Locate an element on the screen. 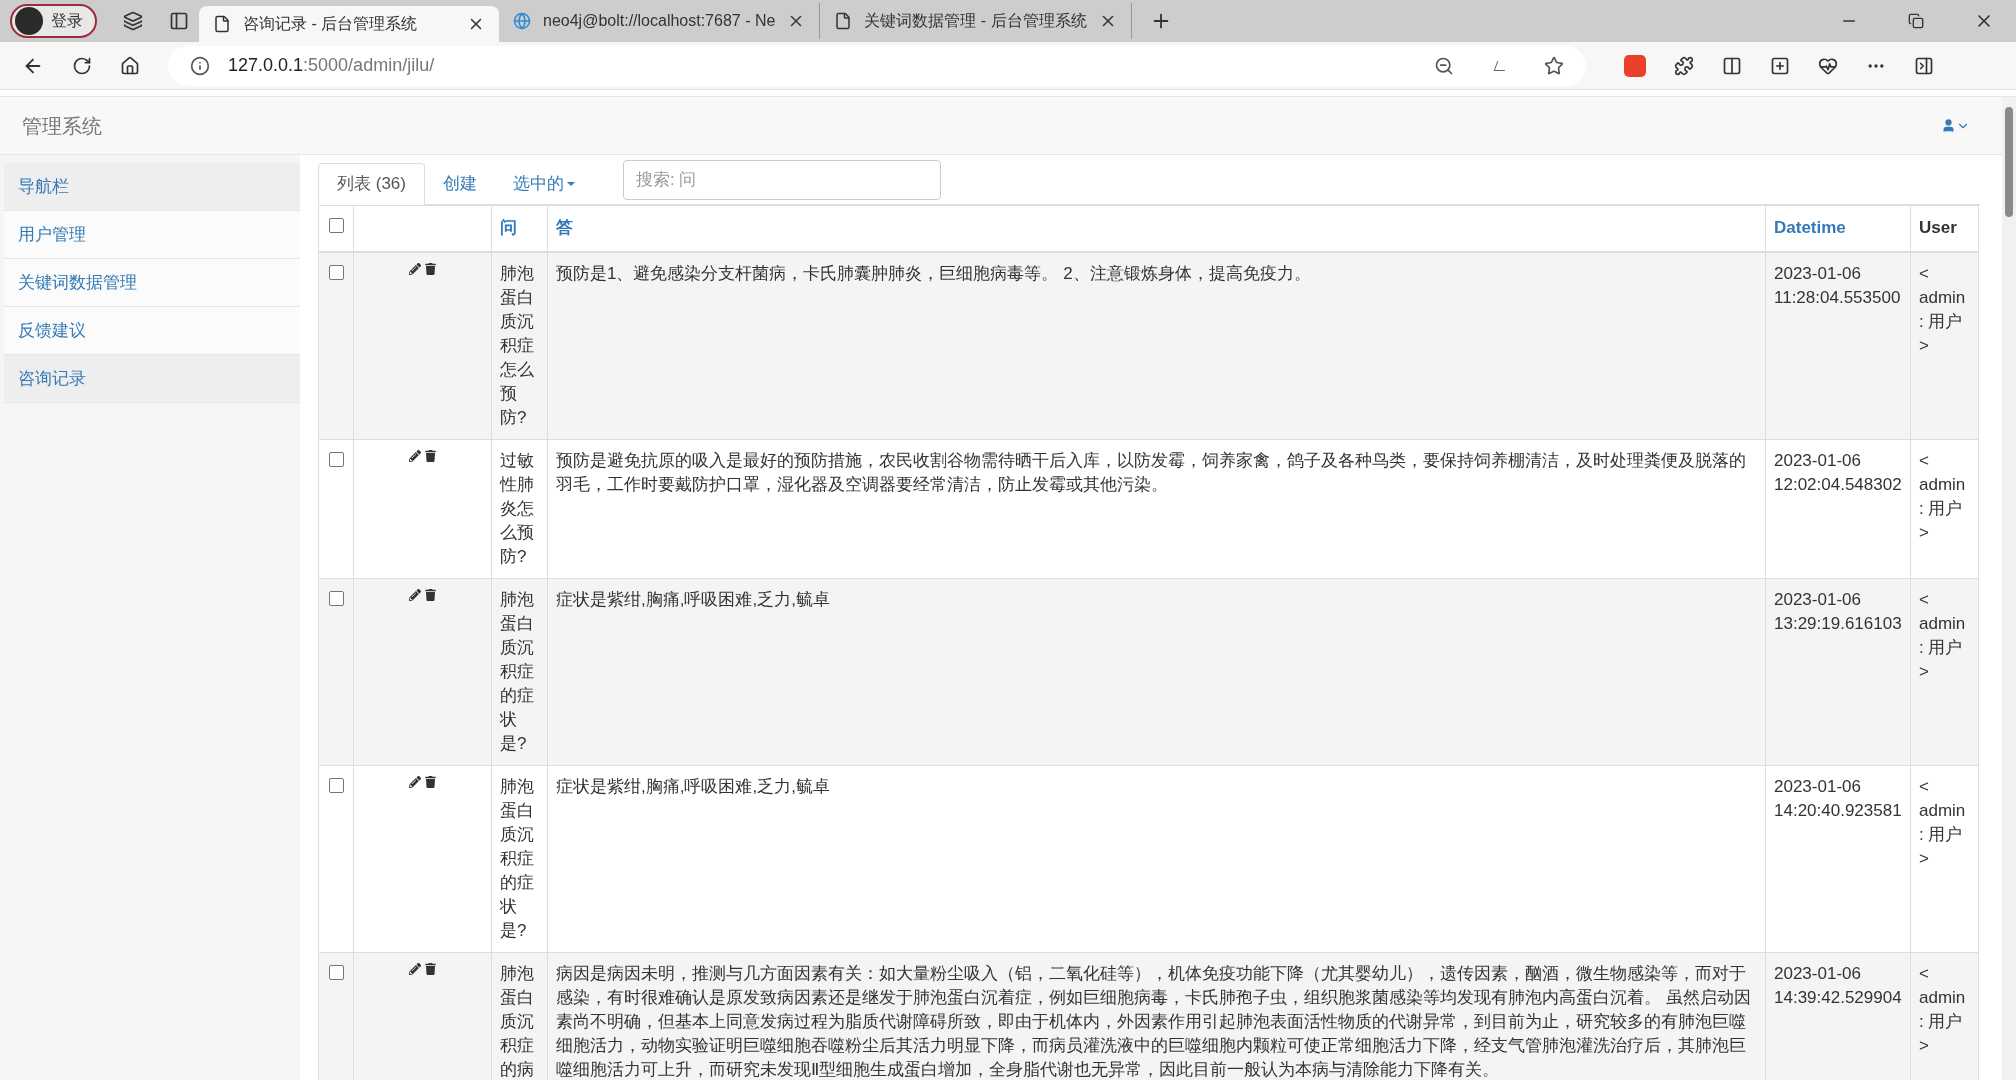 Image resolution: width=2016 pixels, height=1080 pixels. brand-title: 管理系统 is located at coordinates (981, 125).